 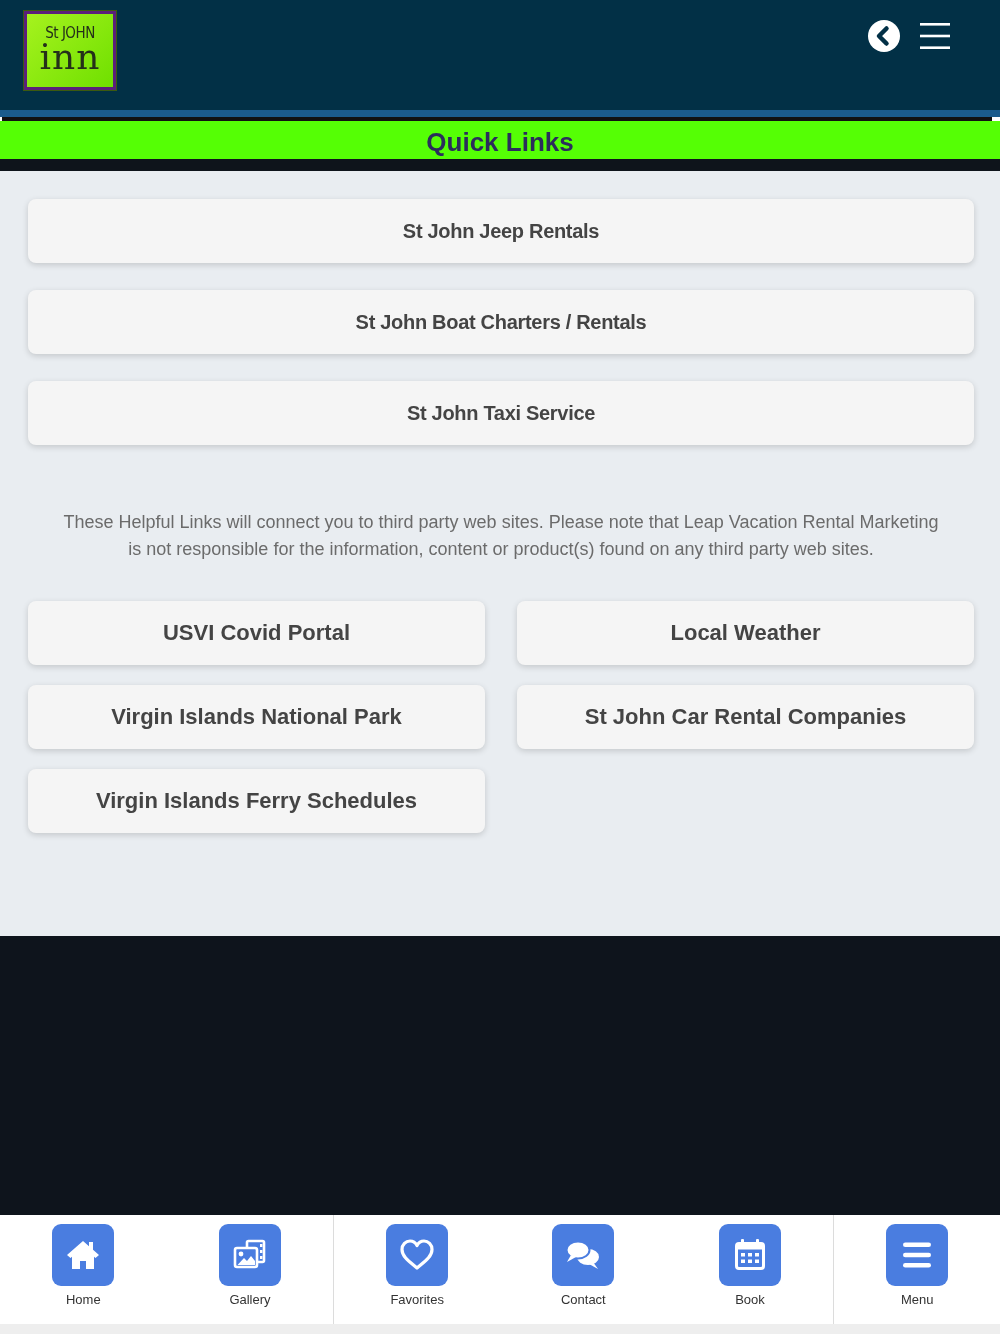 I want to click on helpful-link-button: Virgin Islands Ferry Schedules, so click(x=256, y=801).